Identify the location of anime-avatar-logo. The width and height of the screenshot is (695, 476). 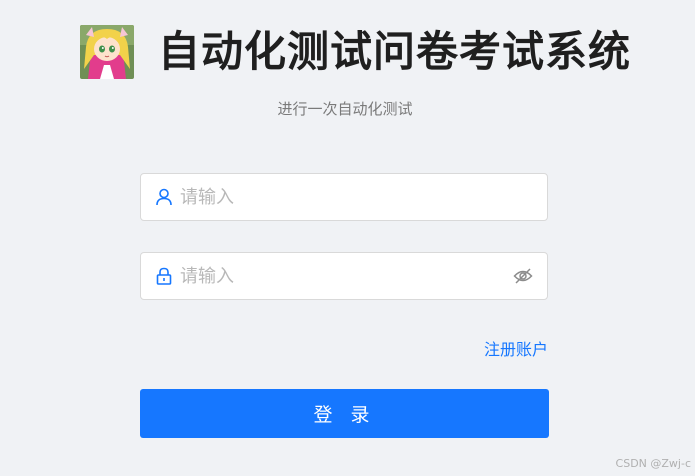
(107, 52).